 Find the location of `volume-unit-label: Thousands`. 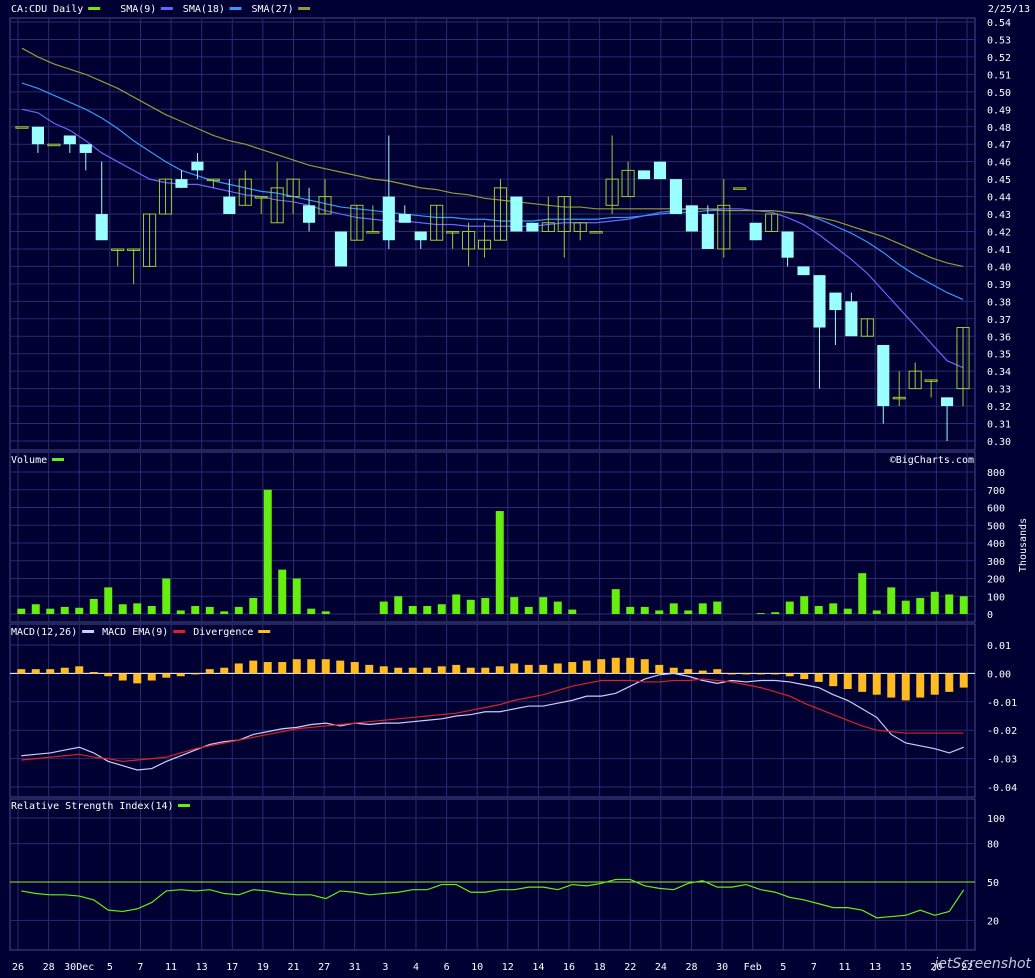

volume-unit-label: Thousands is located at coordinates (1023, 545).